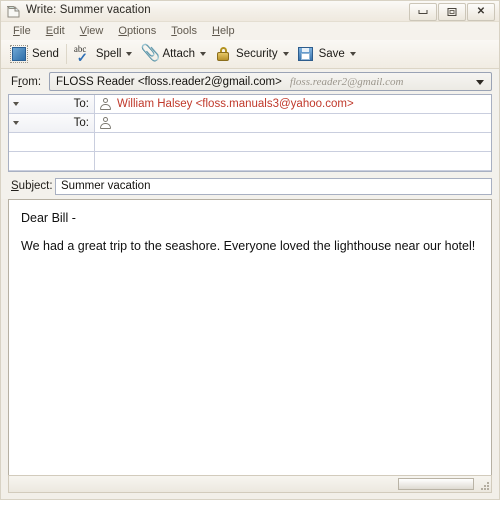 This screenshot has width=500, height=506. I want to click on close-button: ✕, so click(481, 12).